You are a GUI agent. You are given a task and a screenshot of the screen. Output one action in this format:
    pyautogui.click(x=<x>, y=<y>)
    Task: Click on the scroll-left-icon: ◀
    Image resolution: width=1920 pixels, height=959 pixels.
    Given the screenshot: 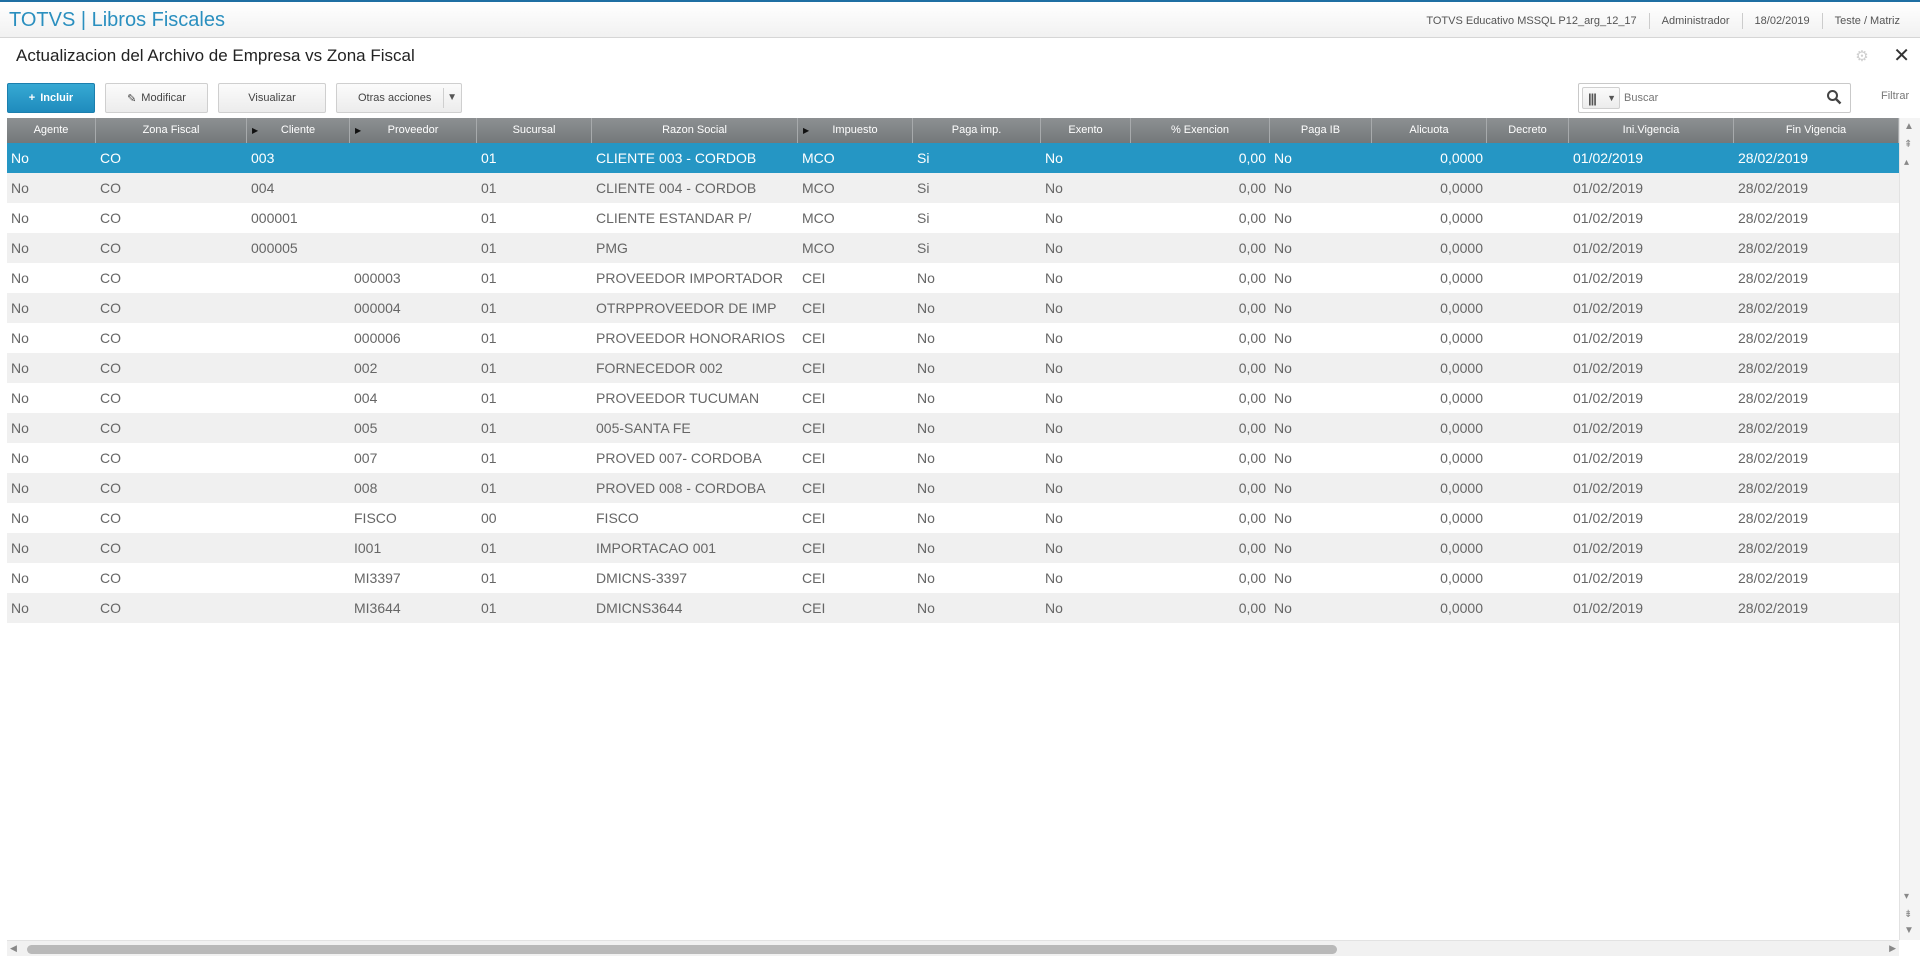 What is the action you would take?
    pyautogui.click(x=13, y=948)
    